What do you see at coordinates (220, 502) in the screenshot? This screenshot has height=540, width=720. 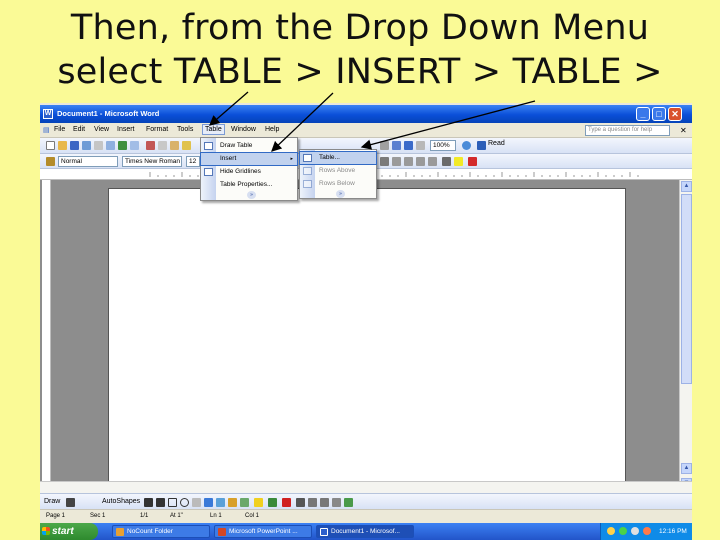 I see `diagram-icon` at bounding box center [220, 502].